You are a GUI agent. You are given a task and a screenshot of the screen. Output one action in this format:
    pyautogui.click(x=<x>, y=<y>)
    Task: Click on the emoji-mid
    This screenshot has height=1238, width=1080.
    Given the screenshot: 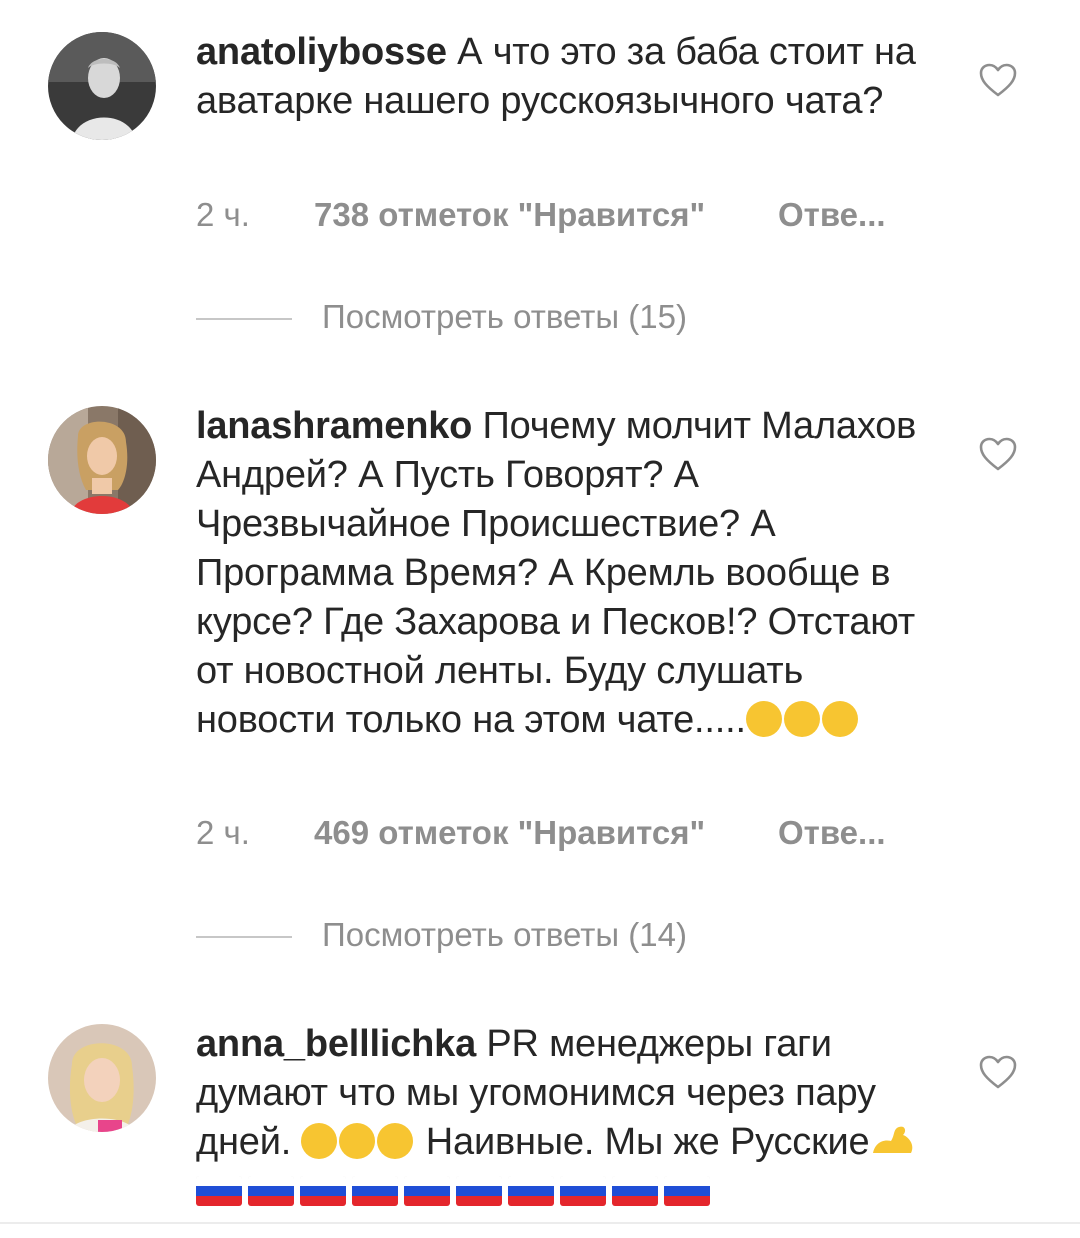 What is the action you would take?
    pyautogui.click(x=358, y=1142)
    